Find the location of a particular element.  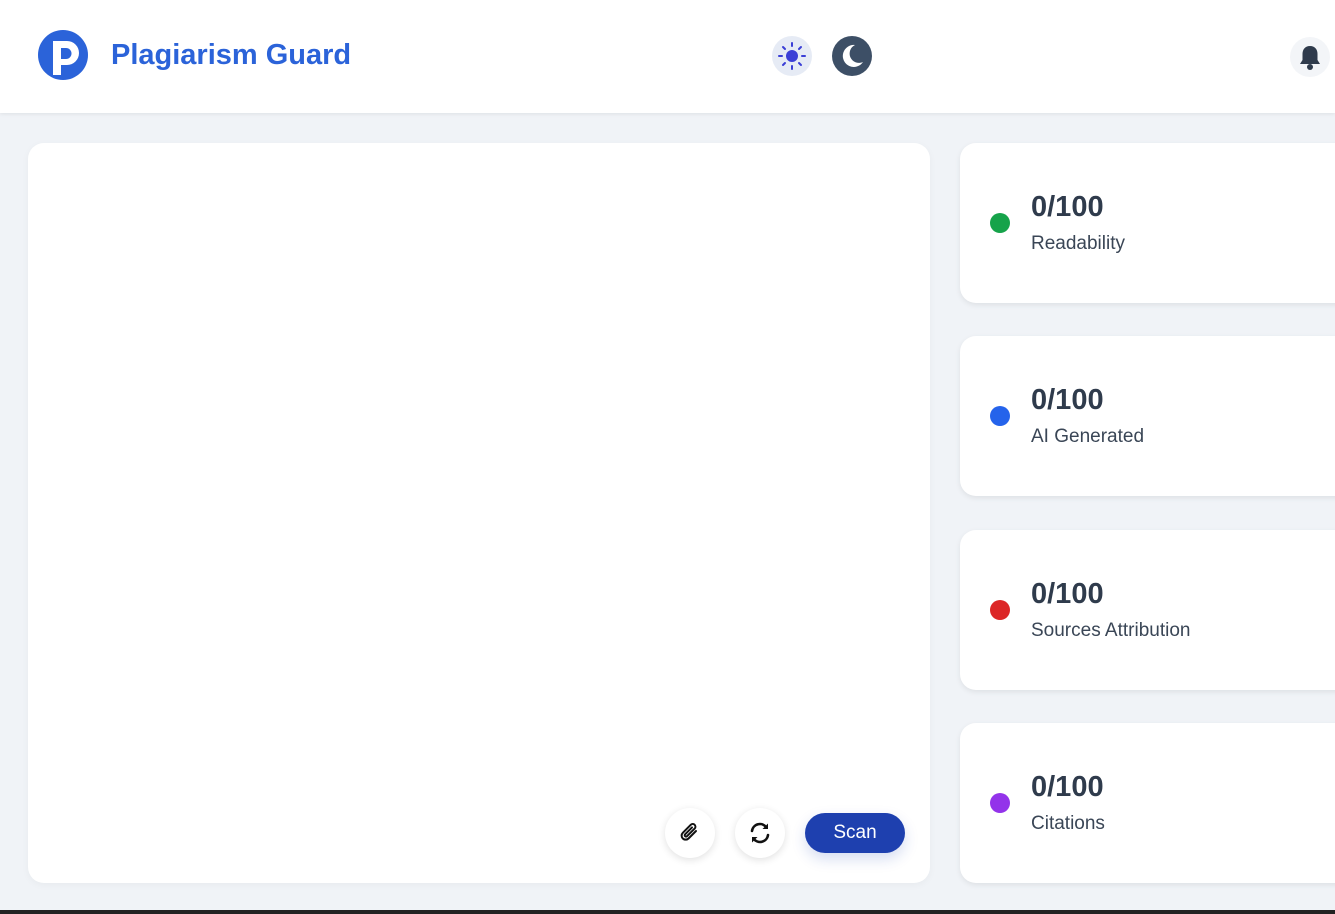

refresh-icon is located at coordinates (760, 833).